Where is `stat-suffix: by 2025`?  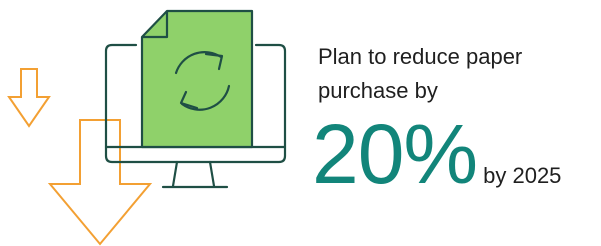
stat-suffix: by 2025 is located at coordinates (522, 175).